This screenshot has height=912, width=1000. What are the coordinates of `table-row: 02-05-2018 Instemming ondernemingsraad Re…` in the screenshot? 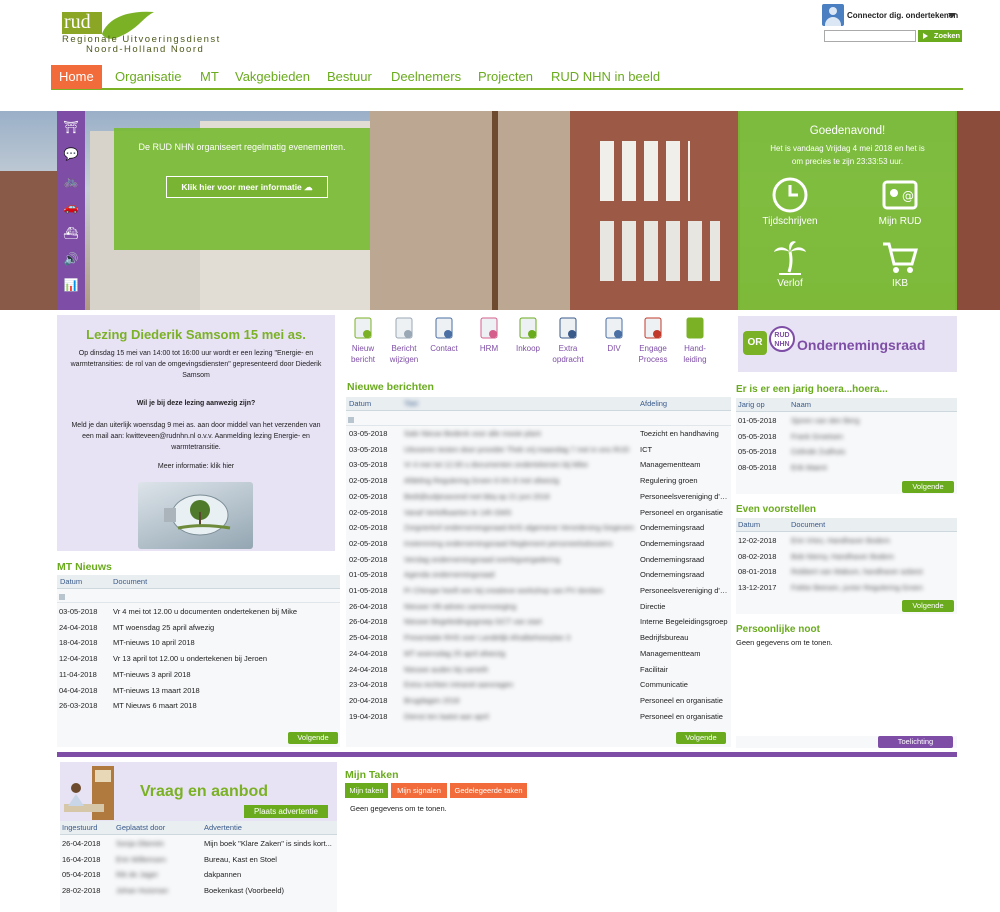 It's located at (538, 544).